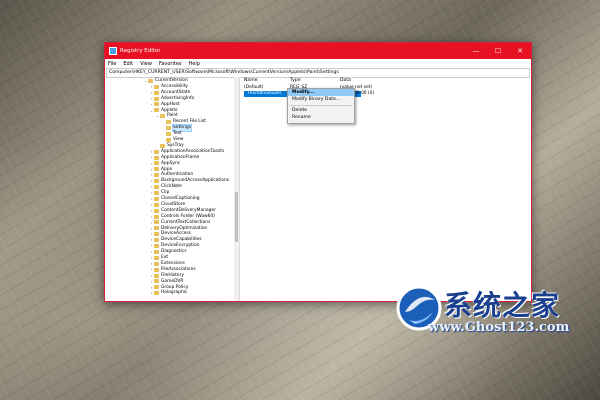  Describe the element at coordinates (345, 80) in the screenshot. I see `column-data: Data` at that location.